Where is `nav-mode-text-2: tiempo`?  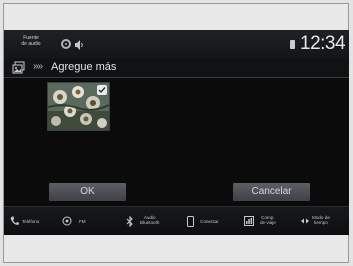 nav-mode-text-2: tiempo is located at coordinates (321, 222).